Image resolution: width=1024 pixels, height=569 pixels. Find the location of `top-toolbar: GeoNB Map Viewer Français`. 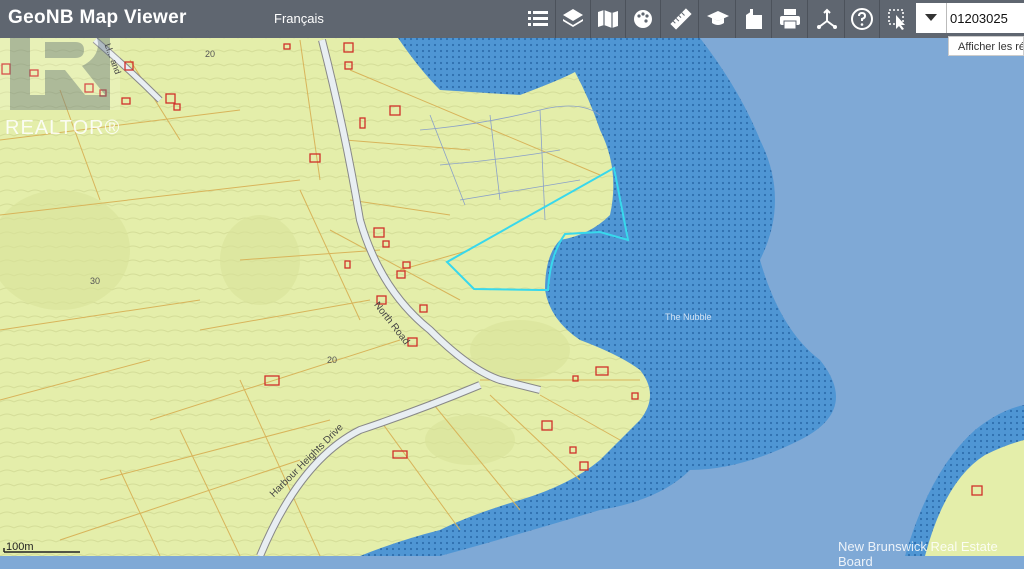

top-toolbar: GeoNB Map Viewer Français is located at coordinates (512, 19).